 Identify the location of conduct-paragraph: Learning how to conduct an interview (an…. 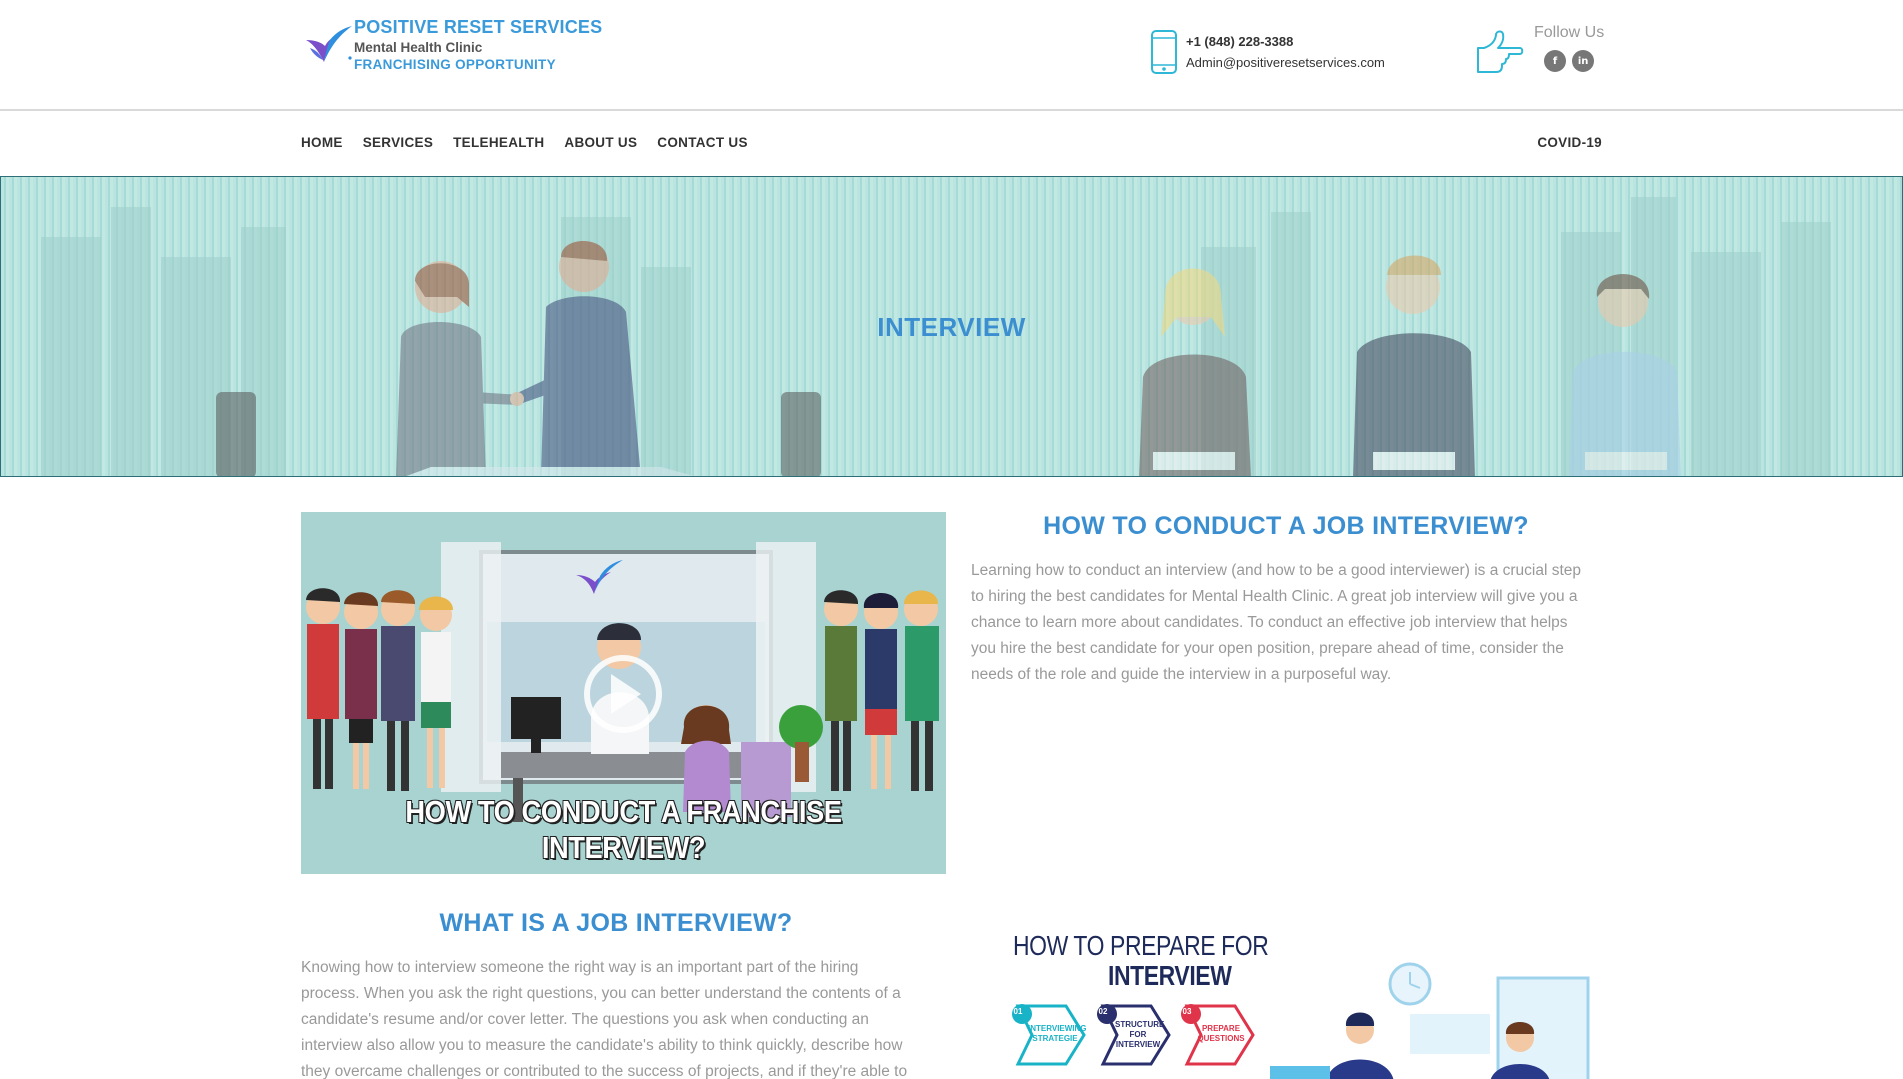
(1291, 623).